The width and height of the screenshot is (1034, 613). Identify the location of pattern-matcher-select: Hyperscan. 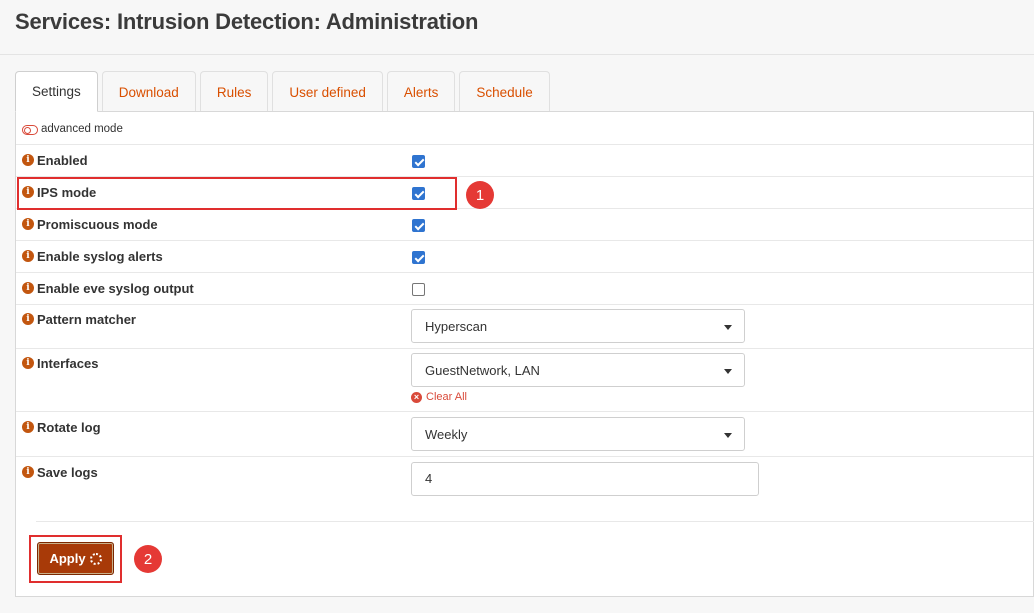
(578, 326).